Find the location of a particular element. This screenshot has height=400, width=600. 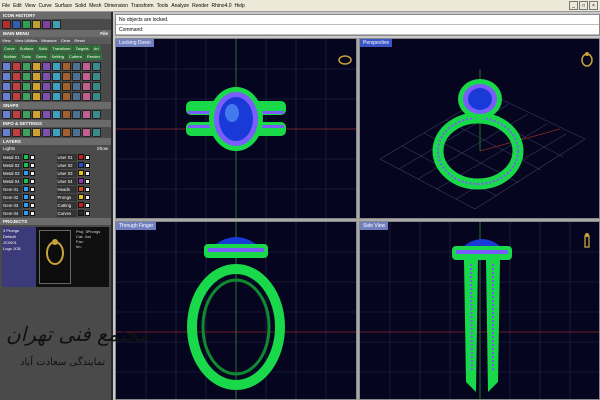

layer-row: Heads is located at coordinates (83, 189).